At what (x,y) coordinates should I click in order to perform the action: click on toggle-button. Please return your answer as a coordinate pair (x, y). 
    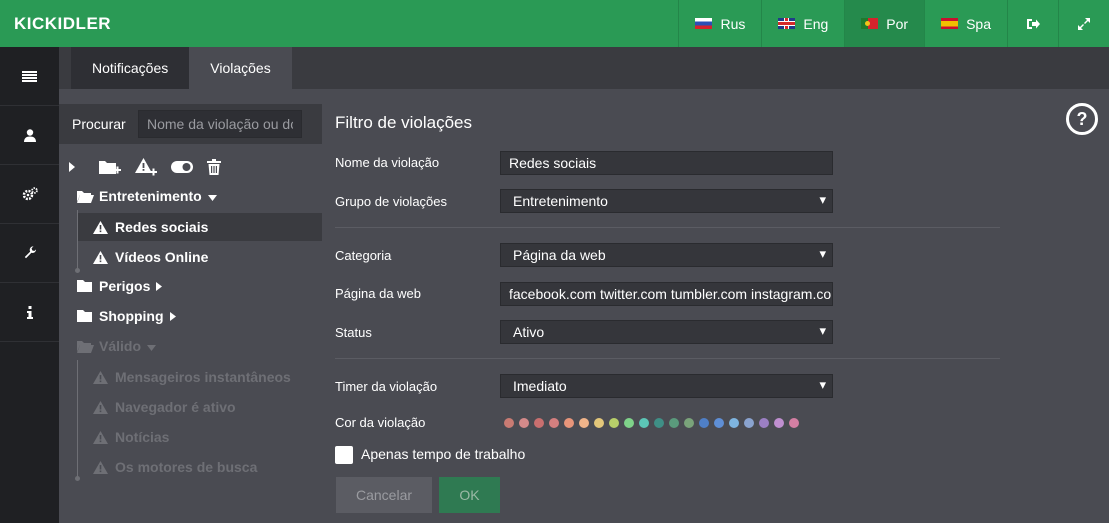
    Looking at the image, I should click on (182, 167).